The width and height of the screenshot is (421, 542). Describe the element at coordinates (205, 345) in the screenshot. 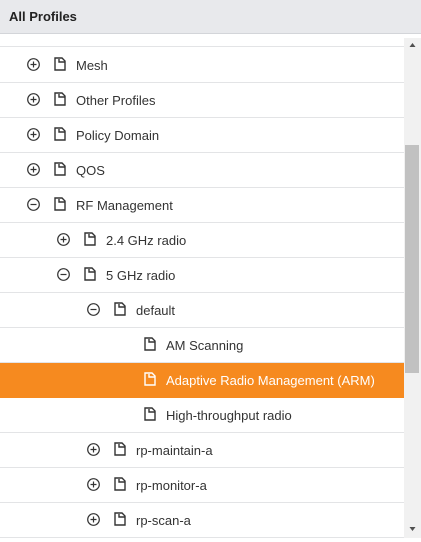

I see `tree-item-label: AM Scanning` at that location.